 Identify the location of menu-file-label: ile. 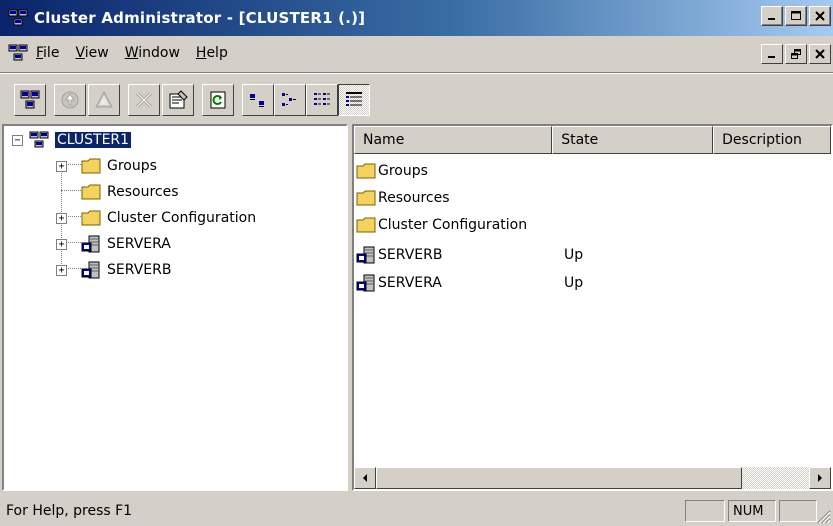
(51, 53).